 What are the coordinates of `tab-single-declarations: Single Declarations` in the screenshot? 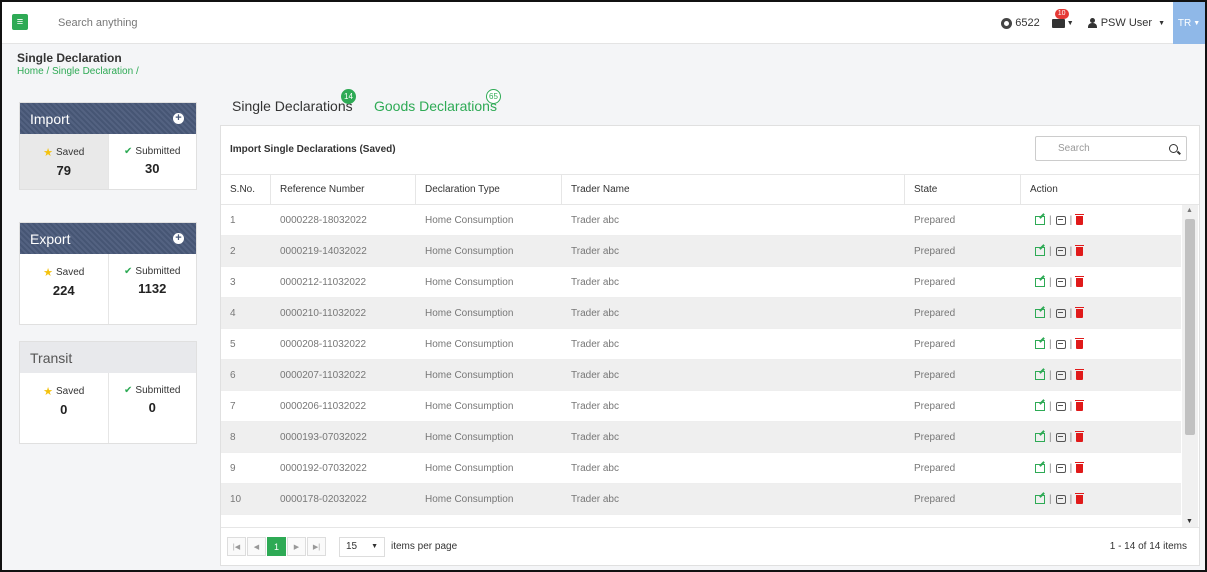 It's located at (292, 106).